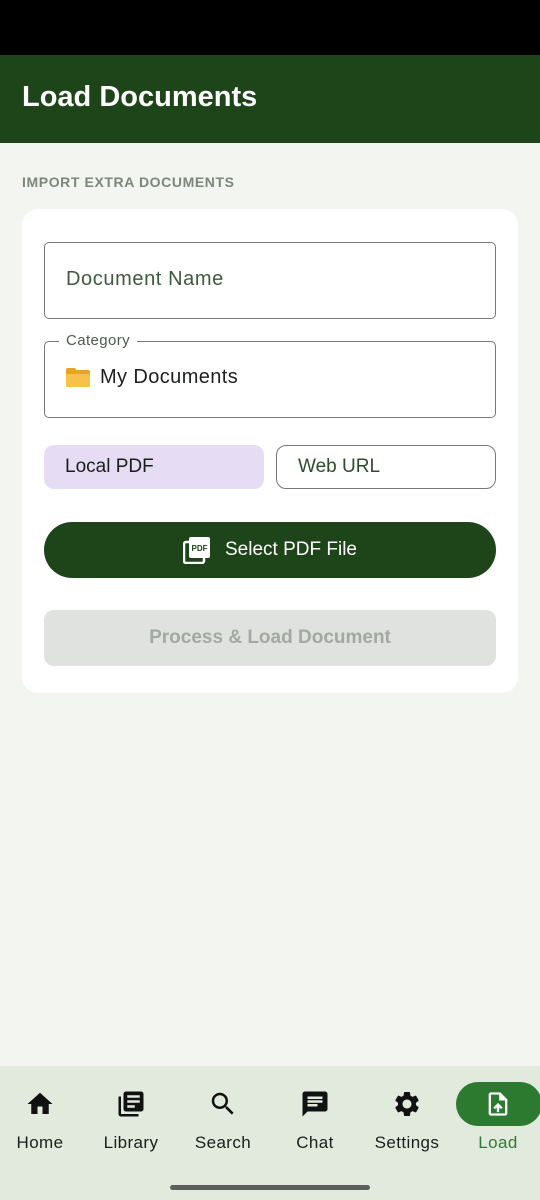 The width and height of the screenshot is (540, 1200). I want to click on web-url-option: Web URL, so click(386, 467).